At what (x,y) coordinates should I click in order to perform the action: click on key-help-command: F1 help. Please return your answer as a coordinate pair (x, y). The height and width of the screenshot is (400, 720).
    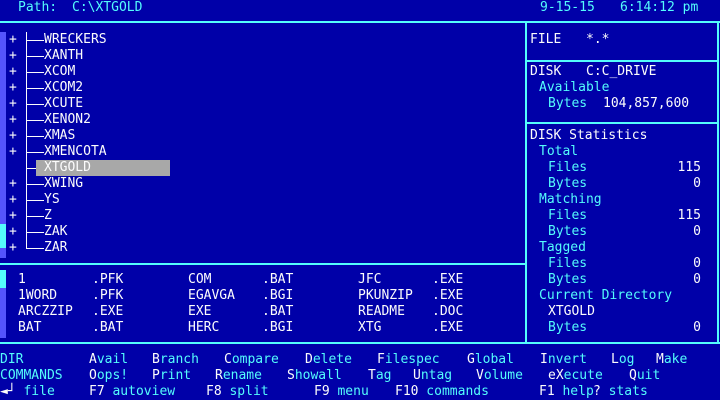
    Looking at the image, I should click on (566, 392).